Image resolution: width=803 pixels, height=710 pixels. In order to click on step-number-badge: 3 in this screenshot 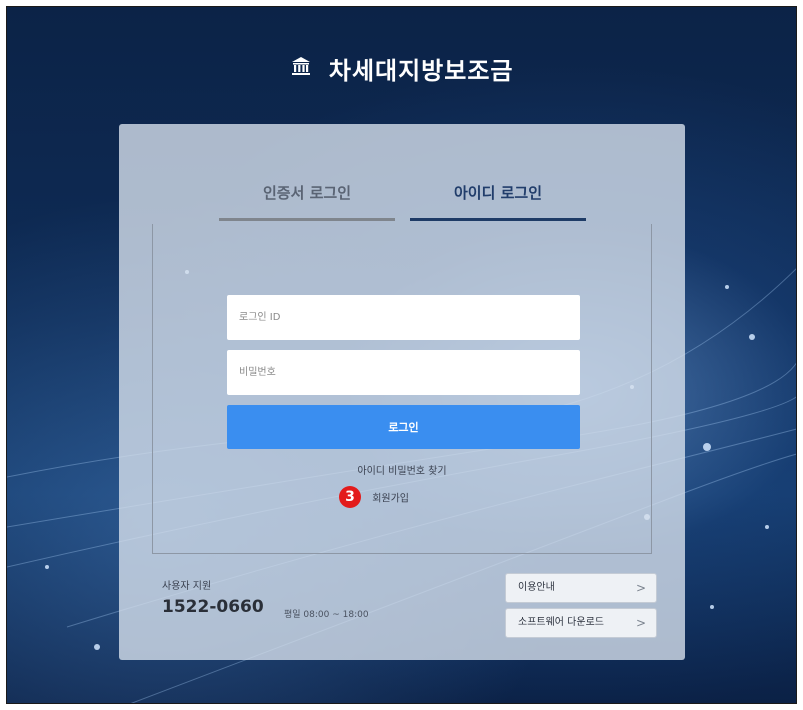, I will do `click(350, 497)`.